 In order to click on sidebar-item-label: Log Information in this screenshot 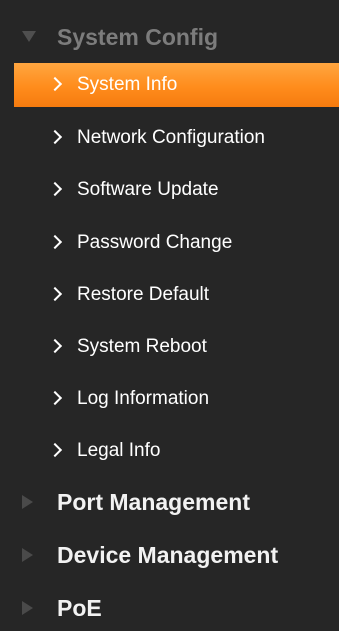, I will do `click(143, 398)`.